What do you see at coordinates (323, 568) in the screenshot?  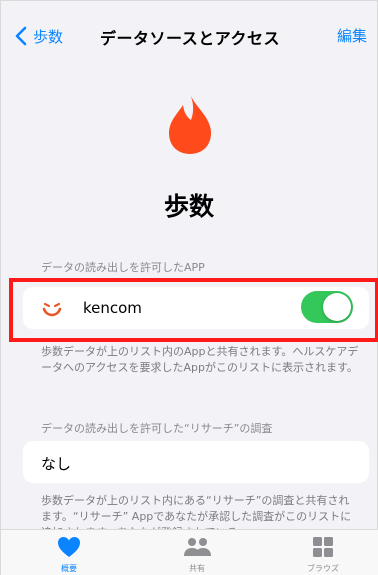 I see `tab-label: ブラウズ` at bounding box center [323, 568].